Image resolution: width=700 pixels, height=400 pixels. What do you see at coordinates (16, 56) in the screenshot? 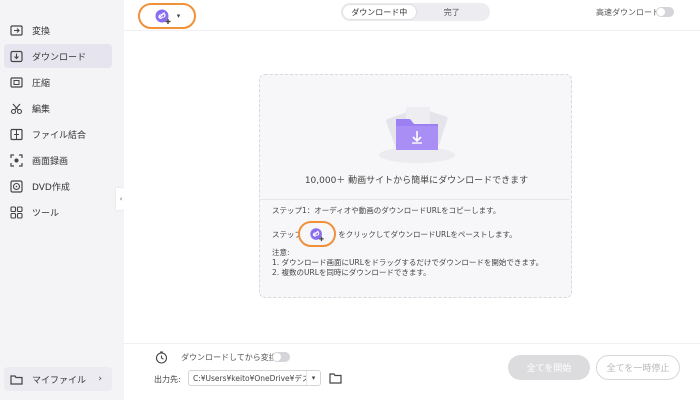
I see `download-icon` at bounding box center [16, 56].